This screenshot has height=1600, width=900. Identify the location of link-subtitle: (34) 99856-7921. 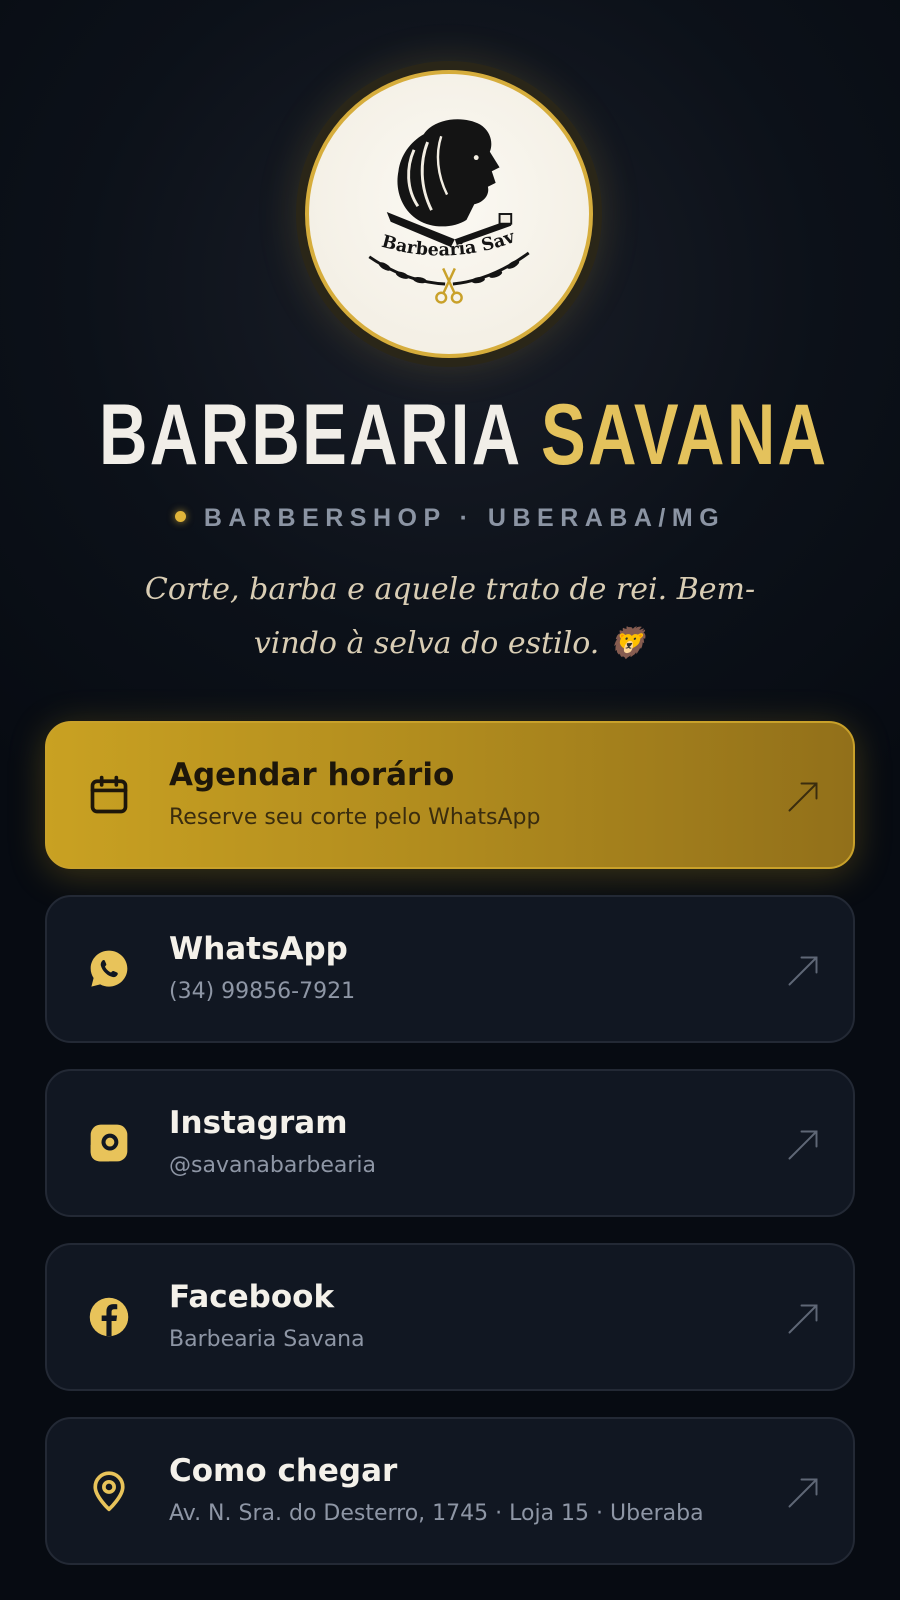
(262, 991).